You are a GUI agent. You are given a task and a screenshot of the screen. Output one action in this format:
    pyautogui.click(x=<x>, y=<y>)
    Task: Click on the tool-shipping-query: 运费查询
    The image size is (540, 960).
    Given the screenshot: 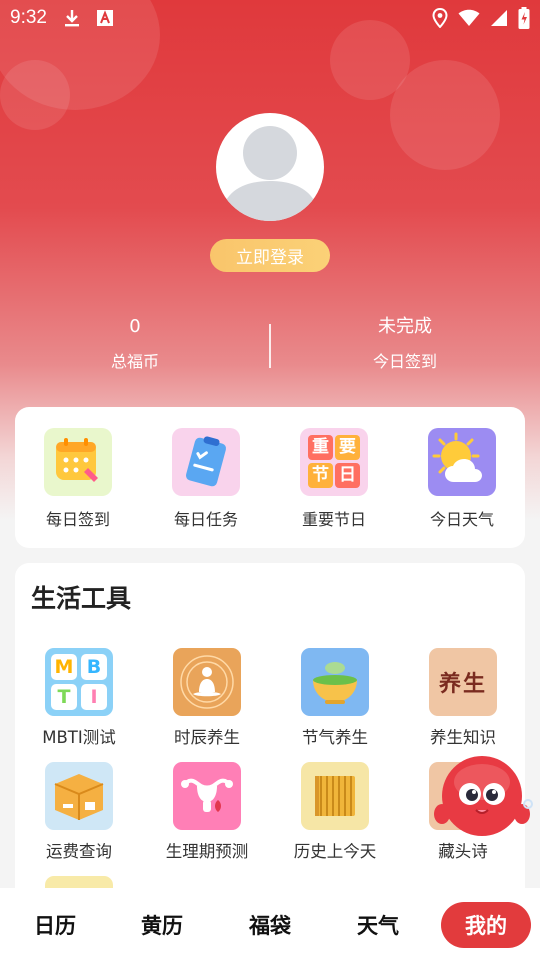 What is the action you would take?
    pyautogui.click(x=79, y=812)
    